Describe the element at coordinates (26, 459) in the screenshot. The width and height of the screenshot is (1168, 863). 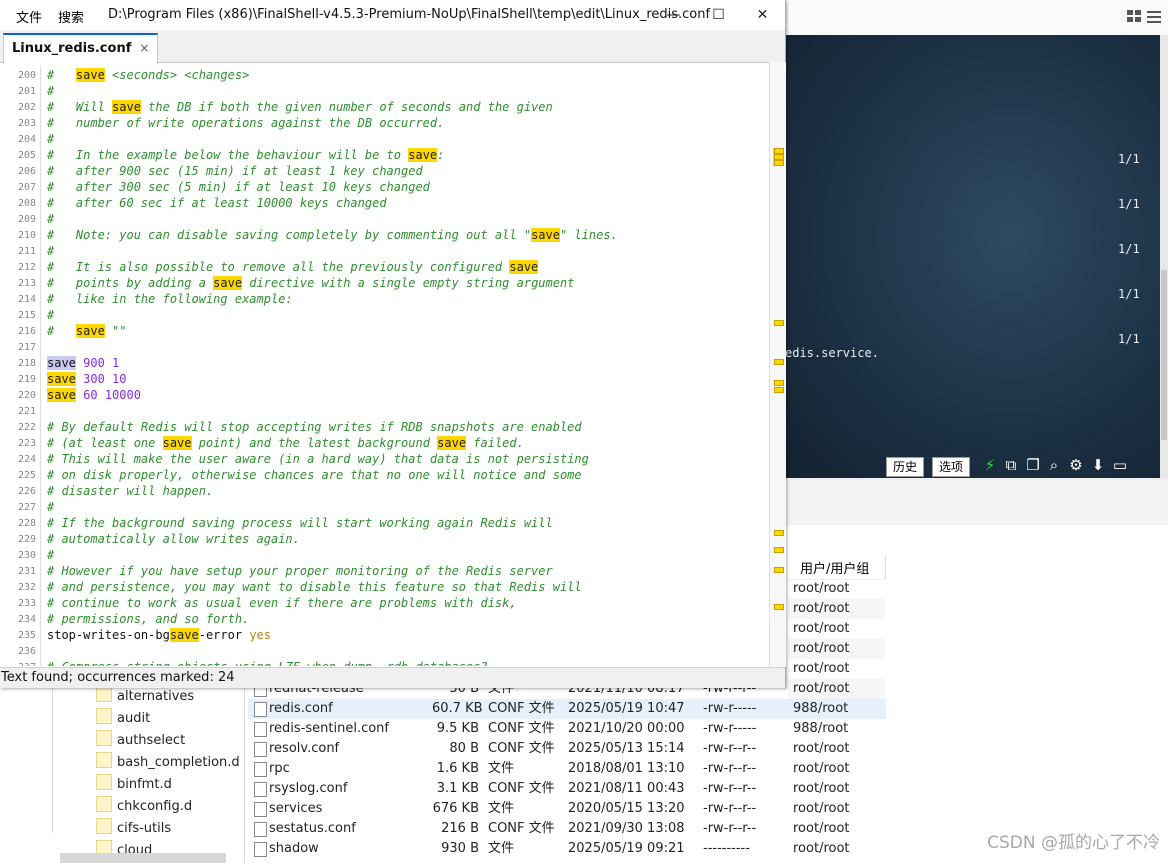
I see `line-number: 224` at that location.